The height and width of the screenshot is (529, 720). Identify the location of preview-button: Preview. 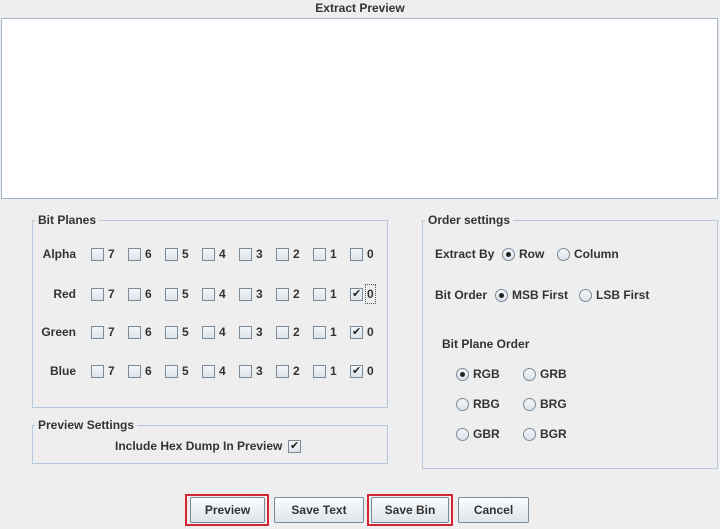
(227, 510).